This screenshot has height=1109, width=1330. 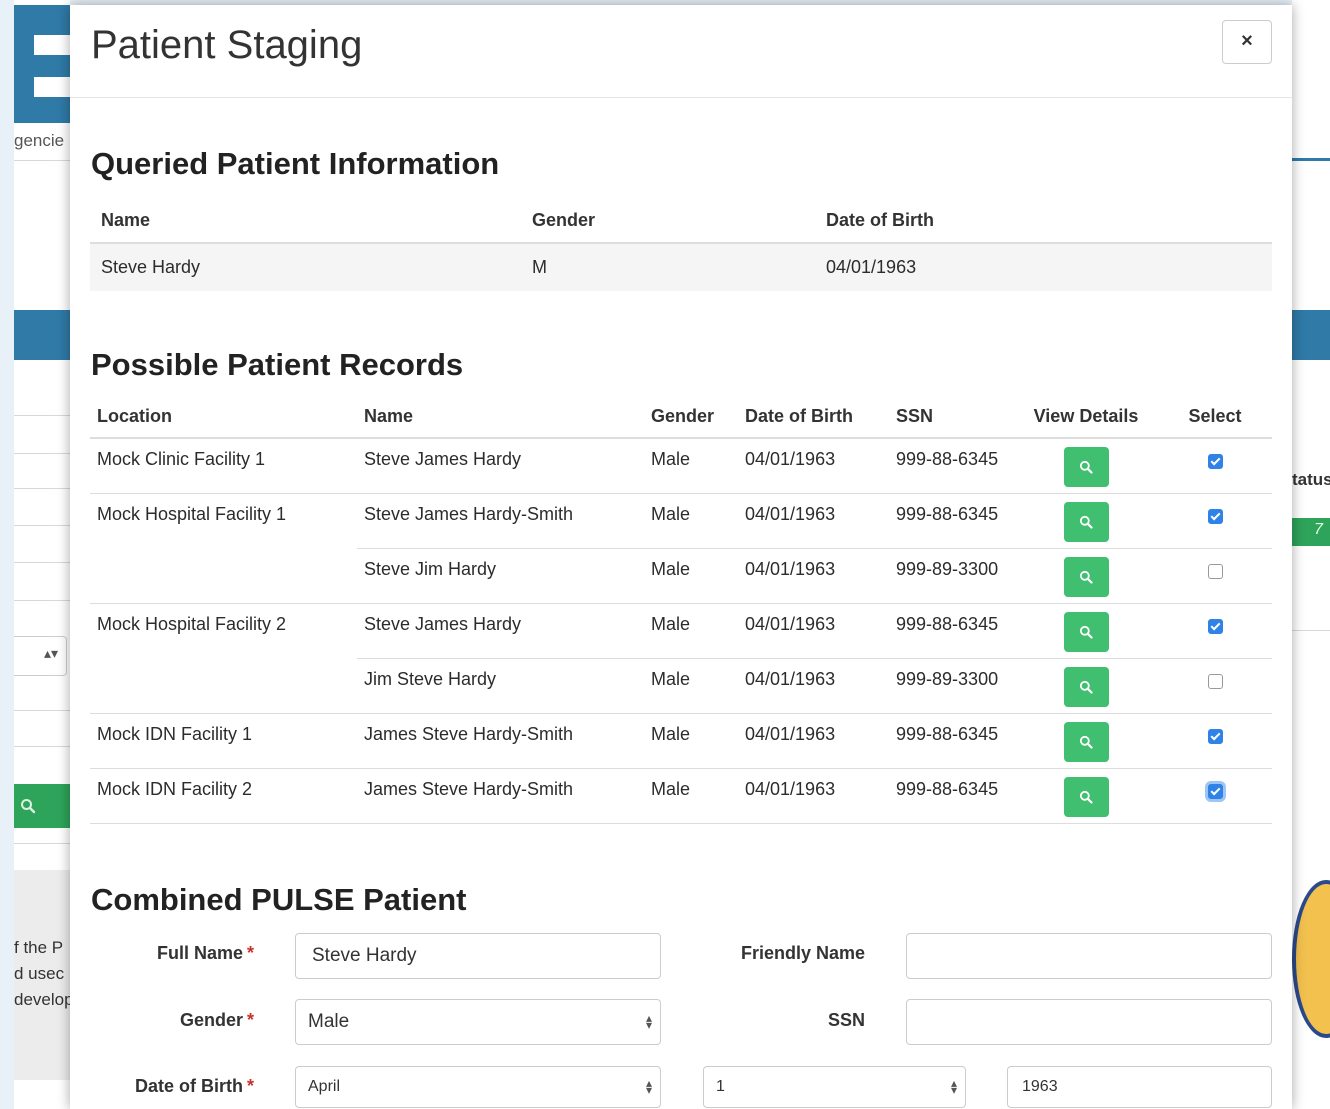 What do you see at coordinates (223, 417) in the screenshot?
I see `column-header: Location` at bounding box center [223, 417].